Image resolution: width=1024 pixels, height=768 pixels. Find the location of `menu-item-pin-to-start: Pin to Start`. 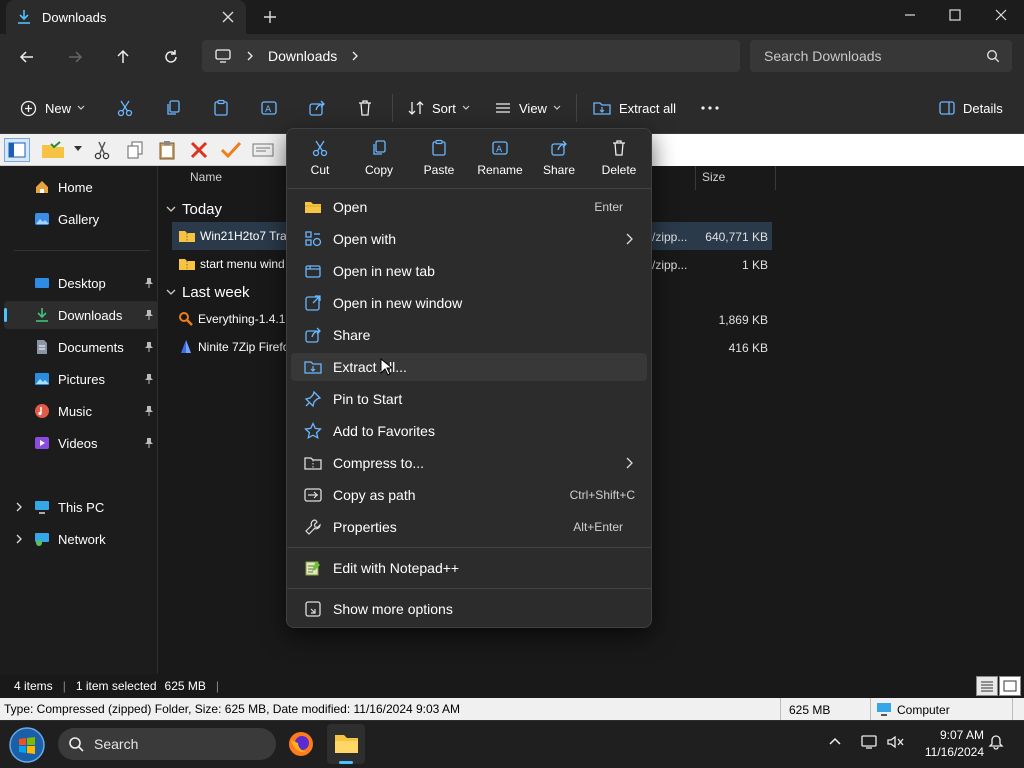

menu-item-pin-to-start: Pin to Start is located at coordinates (469, 399).